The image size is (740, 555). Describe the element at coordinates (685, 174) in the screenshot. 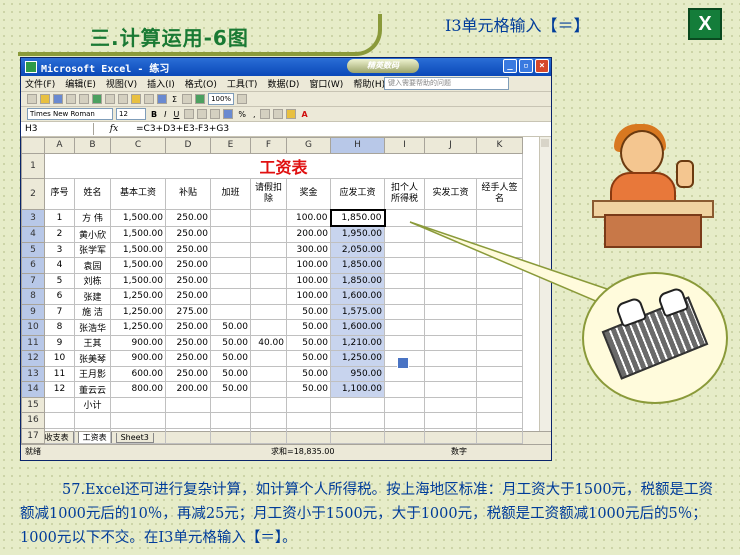

I see `teacher-hand-icon` at that location.